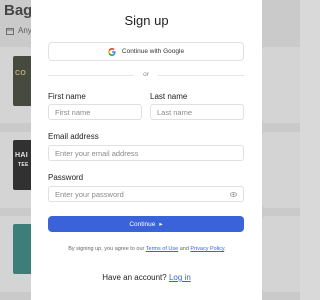  Describe the element at coordinates (180, 277) in the screenshot. I see `login-link: Log in` at that location.